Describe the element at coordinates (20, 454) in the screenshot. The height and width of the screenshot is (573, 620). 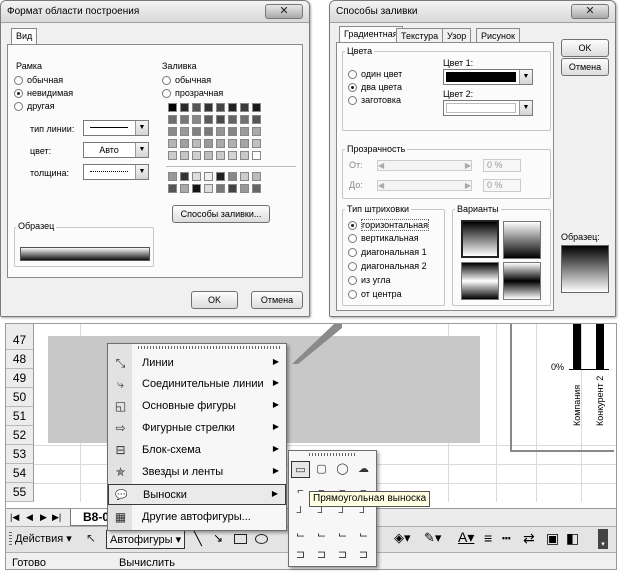
I see `row-header: 53` at that location.